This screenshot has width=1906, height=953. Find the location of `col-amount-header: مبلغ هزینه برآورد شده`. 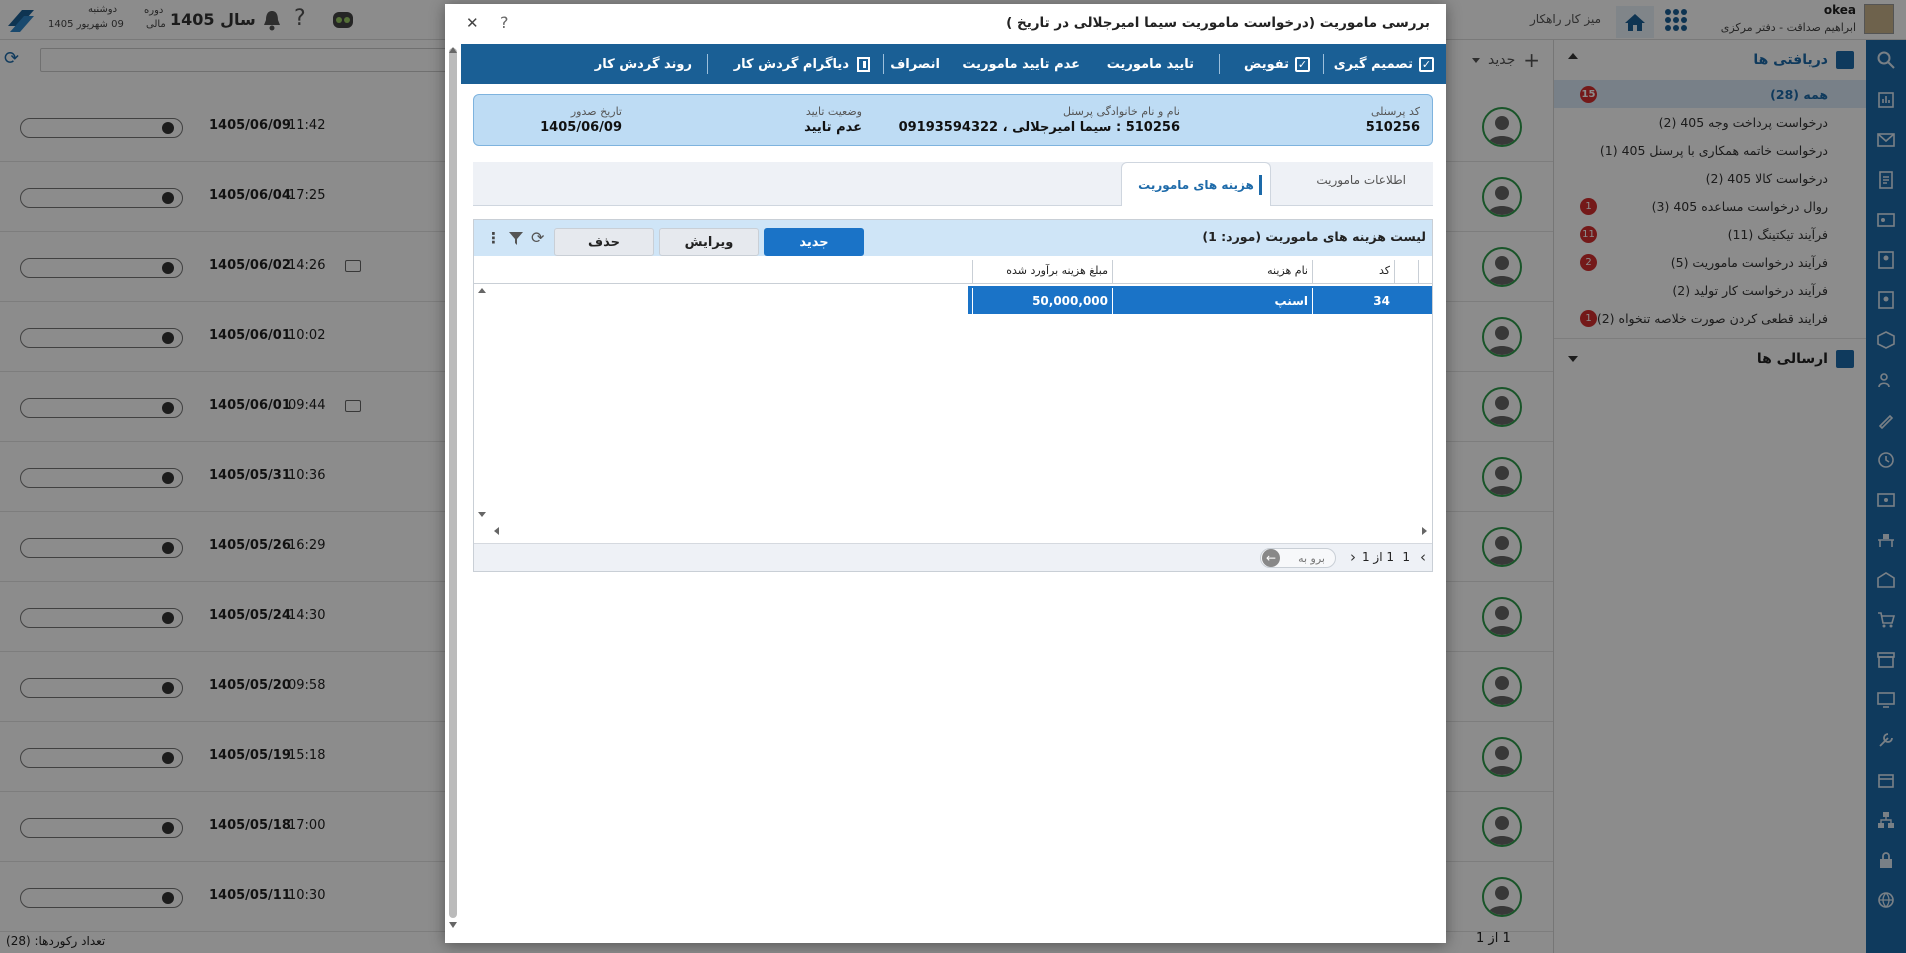

col-amount-header: مبلغ هزینه برآورد شده is located at coordinates (1042, 271).